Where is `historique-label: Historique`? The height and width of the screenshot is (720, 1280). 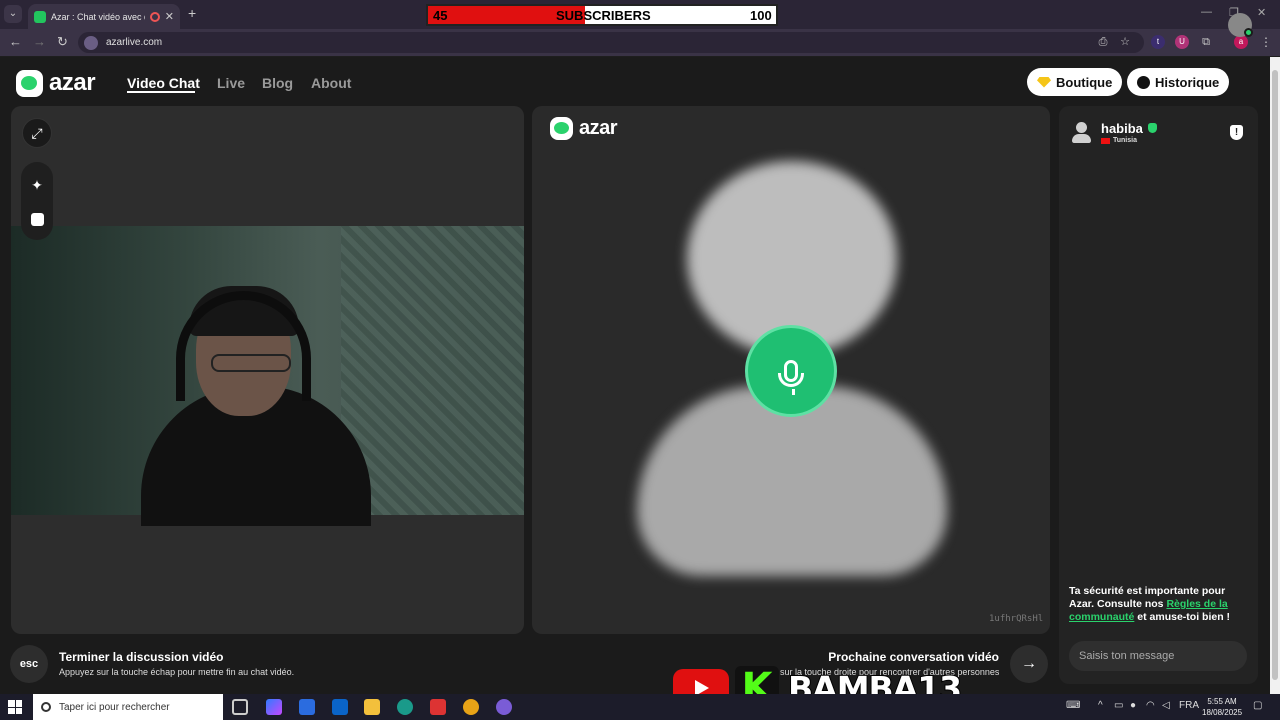 historique-label: Historique is located at coordinates (1187, 82).